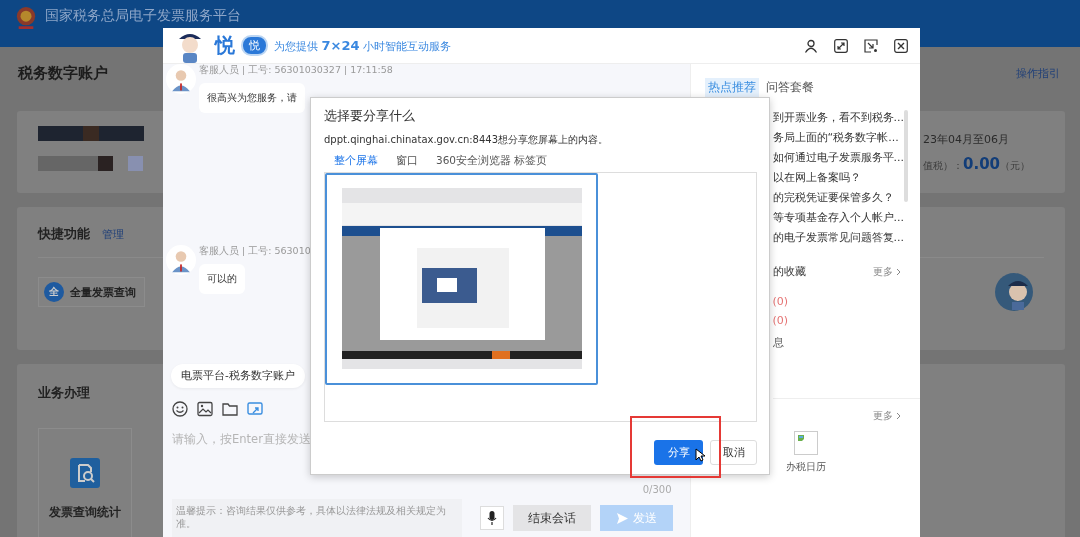 This screenshot has height=537, width=1080. I want to click on service-subtitle: 为您提供 7×24 小时智能互动服务, so click(363, 45).